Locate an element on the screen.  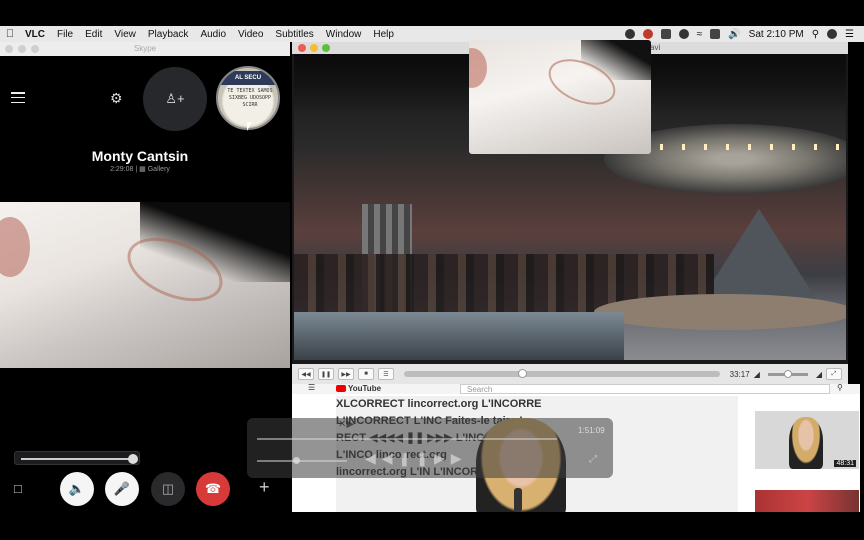
search-input: Search is located at coordinates (645, 389).